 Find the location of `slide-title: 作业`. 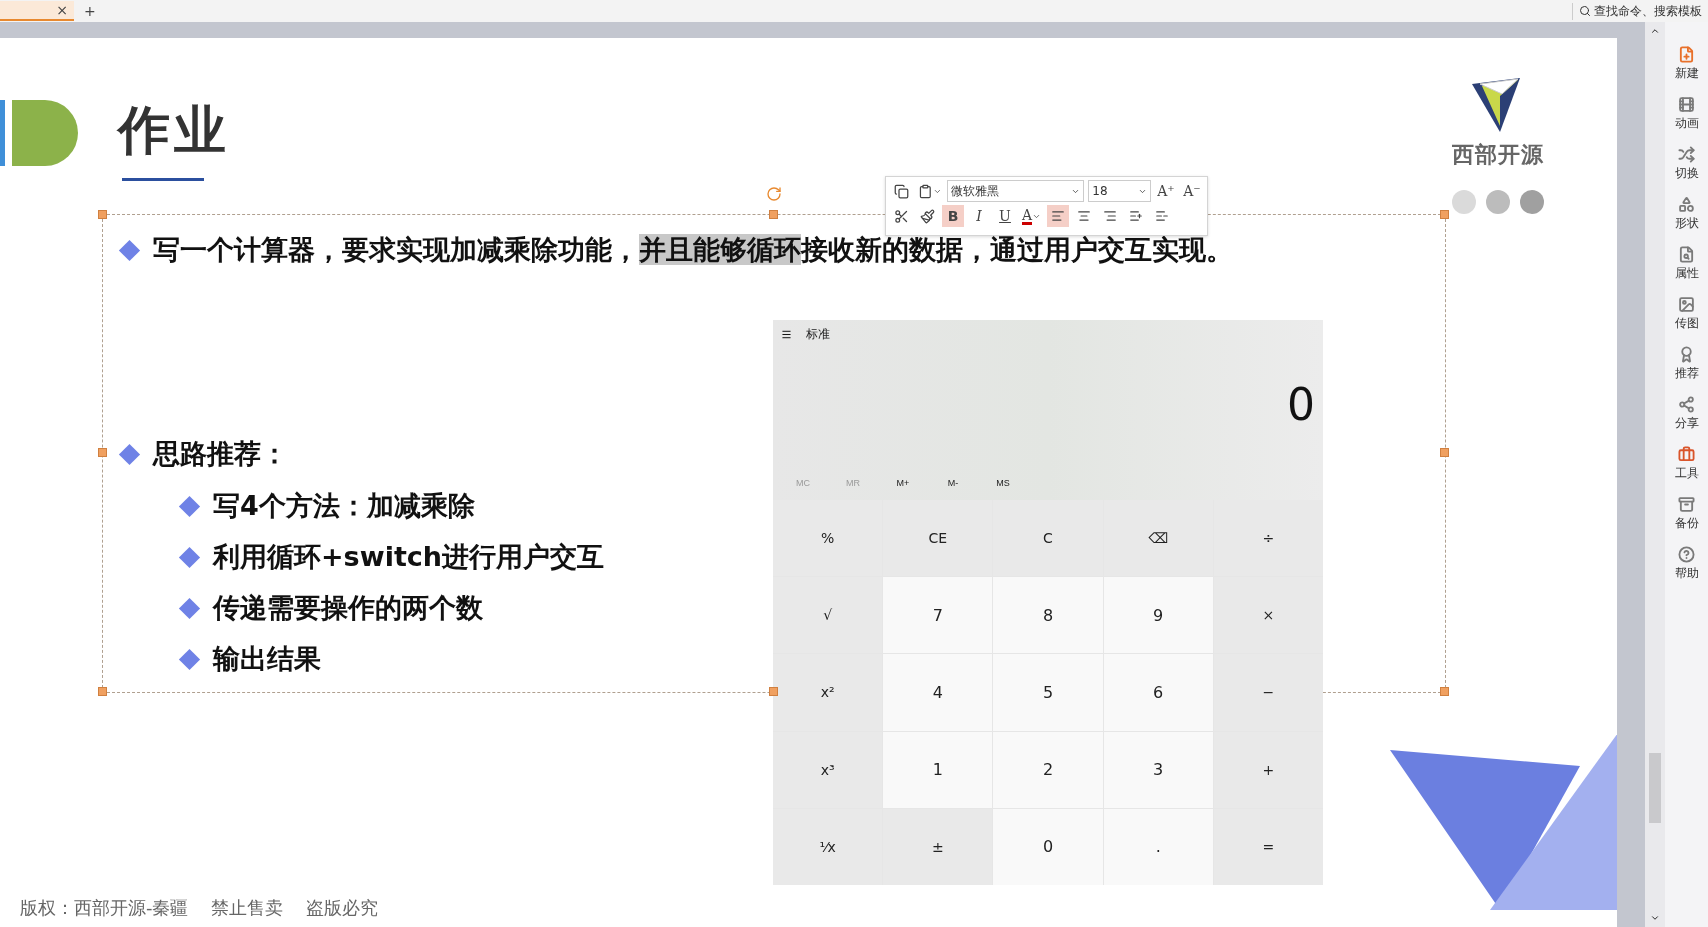

slide-title: 作业 is located at coordinates (174, 130).